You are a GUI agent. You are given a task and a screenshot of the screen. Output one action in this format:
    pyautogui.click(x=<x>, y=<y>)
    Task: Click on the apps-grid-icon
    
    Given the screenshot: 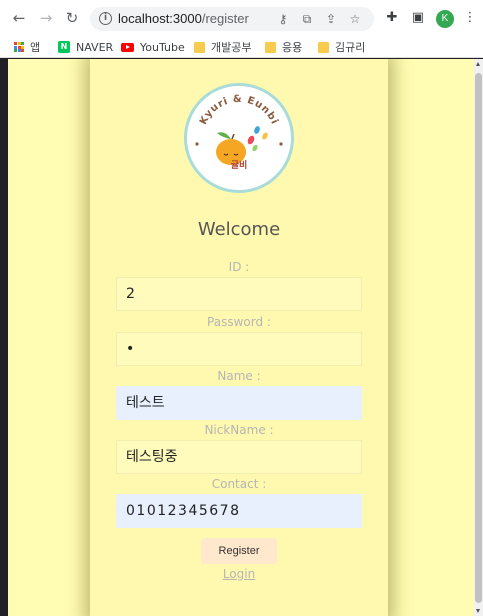 What is the action you would take?
    pyautogui.click(x=19, y=47)
    